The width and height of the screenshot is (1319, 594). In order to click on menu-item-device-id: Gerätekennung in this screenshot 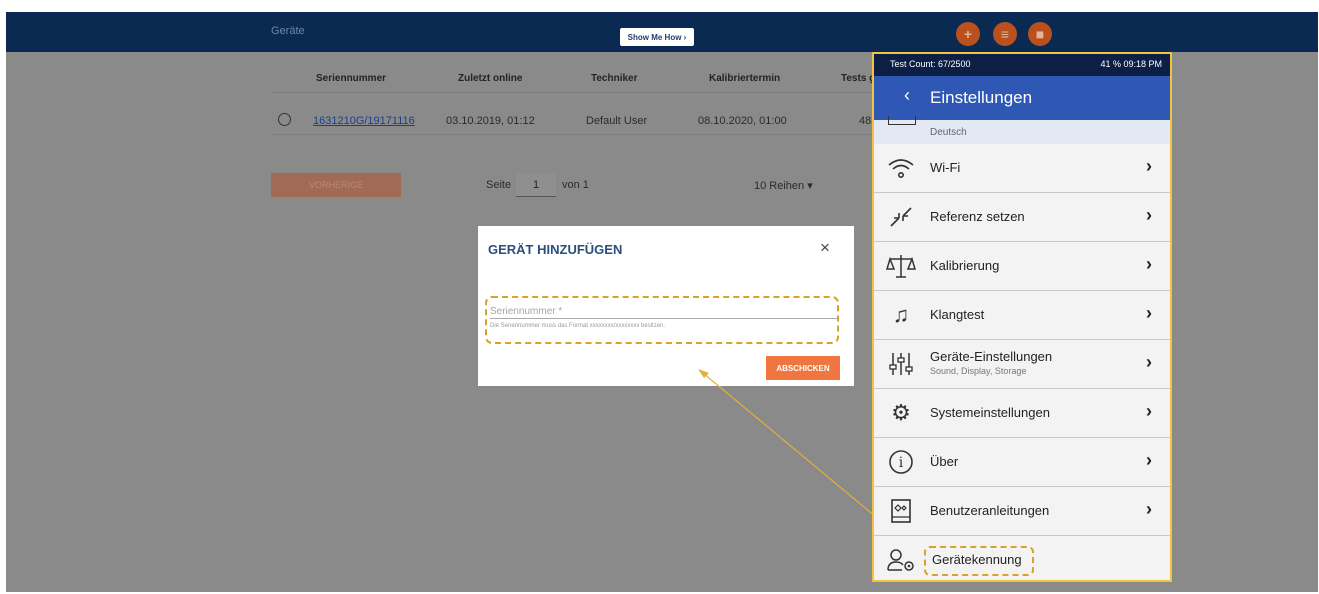, I will do `click(1022, 558)`.